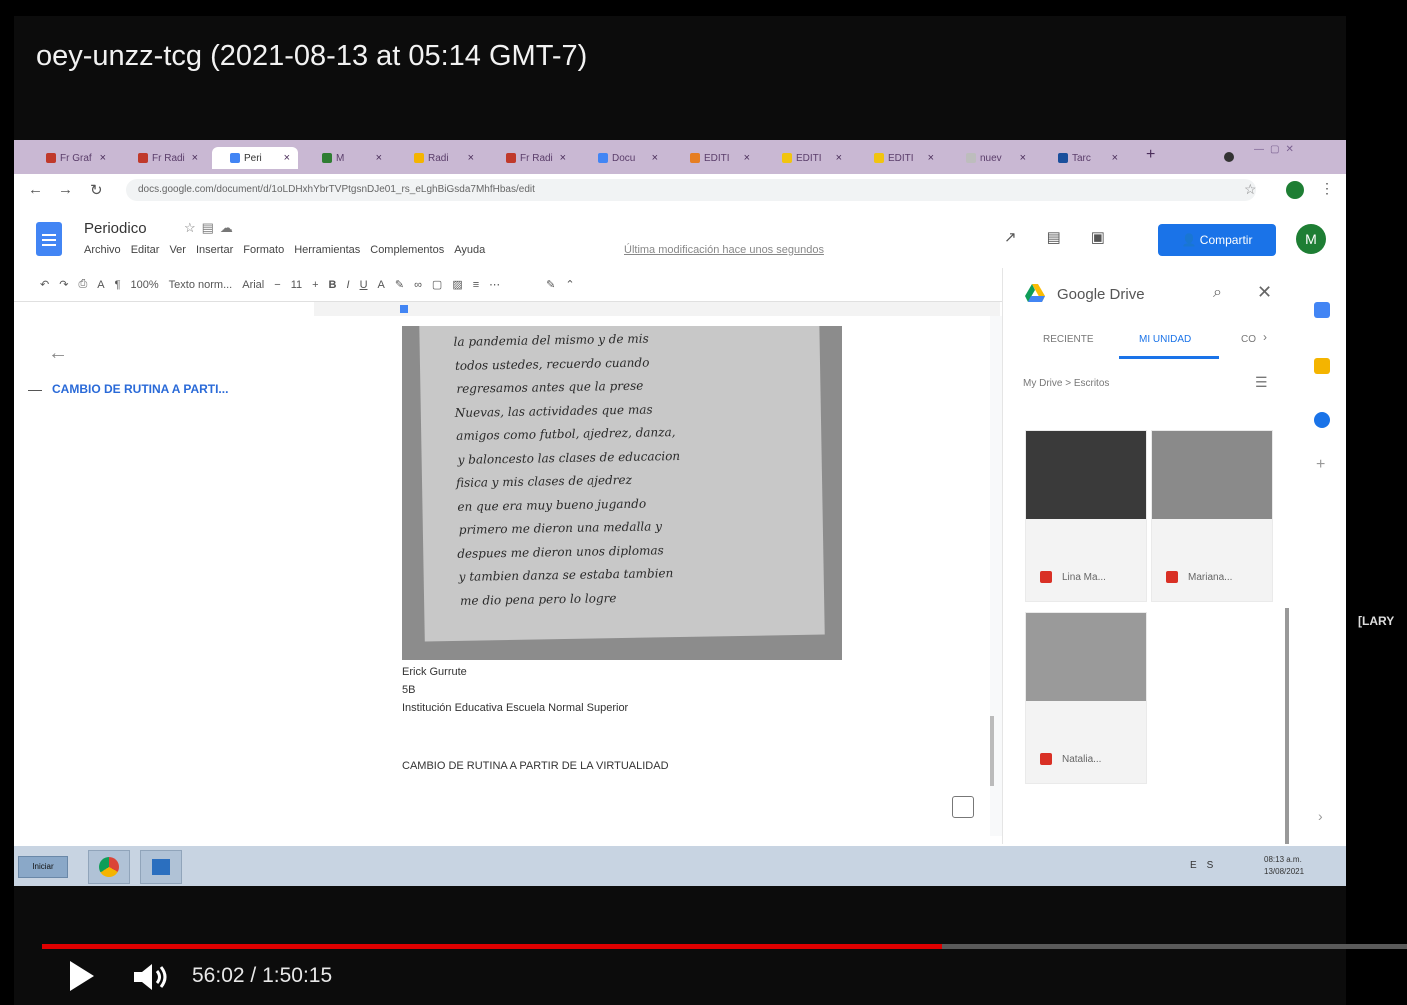 The height and width of the screenshot is (1005, 1407). I want to click on chrome-menu-icon: ⋮, so click(1327, 188).